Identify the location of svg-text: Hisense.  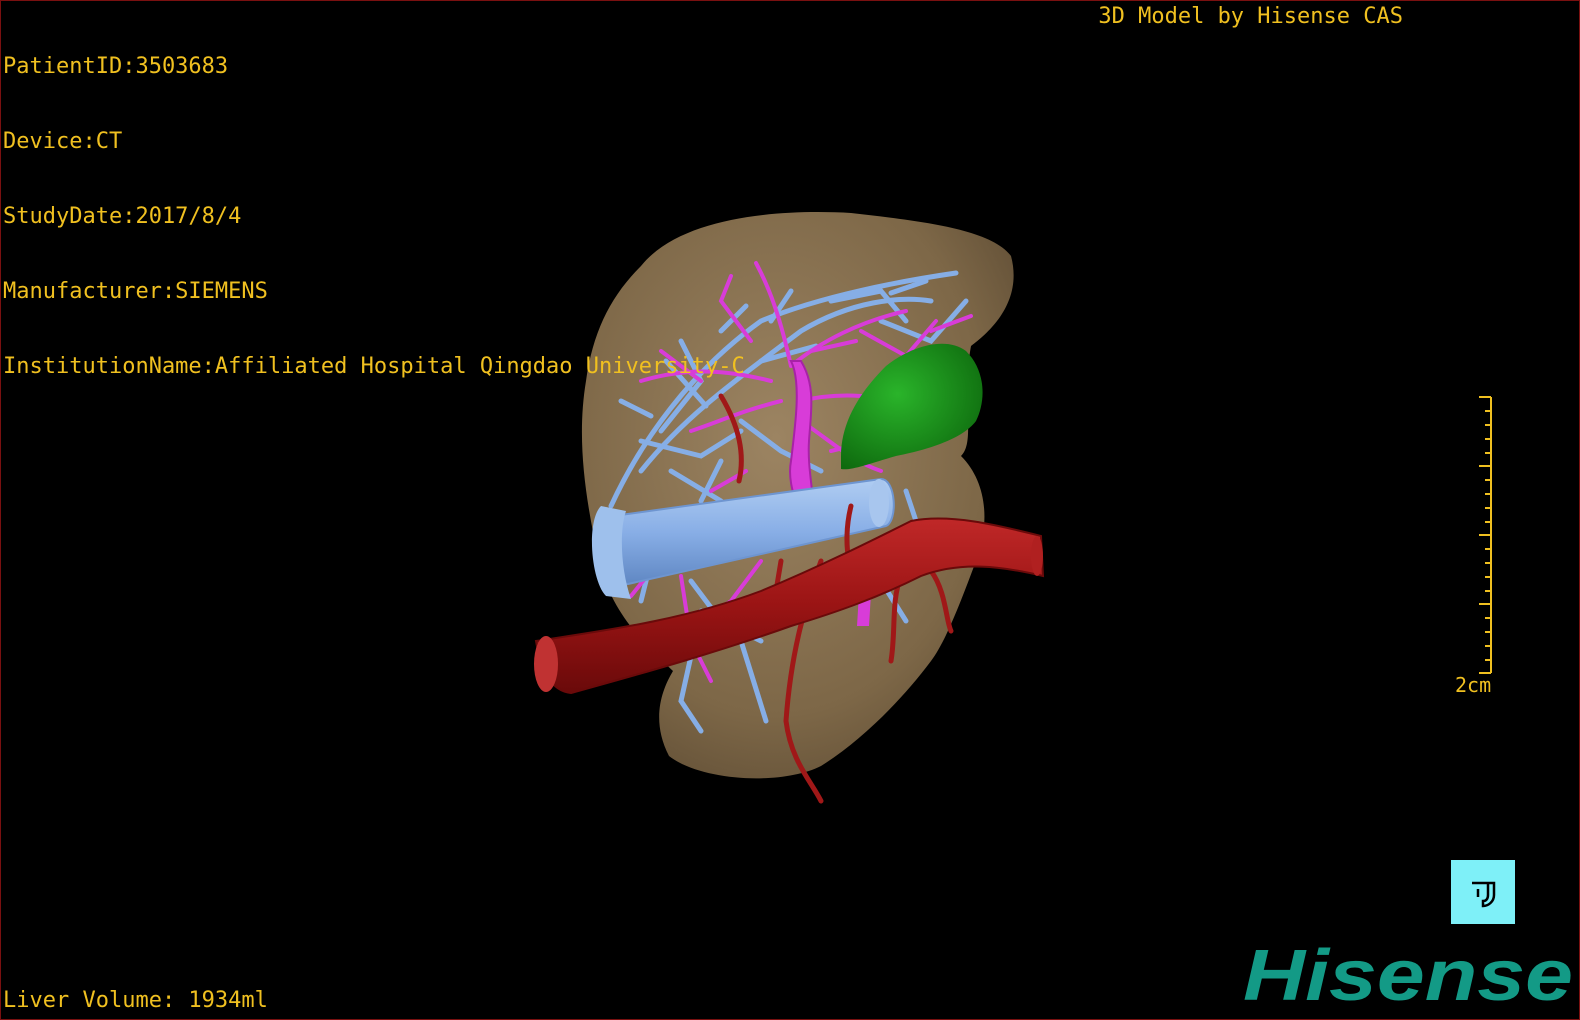
(1408, 976).